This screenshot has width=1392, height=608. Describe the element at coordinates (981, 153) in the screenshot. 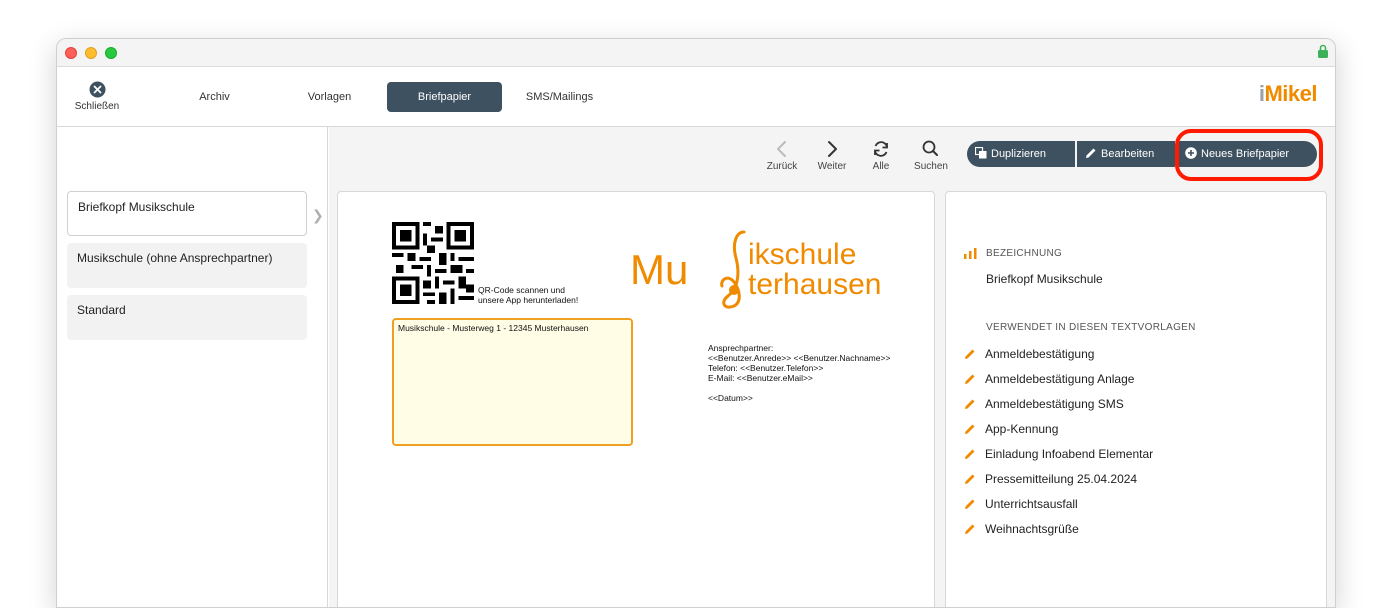

I see `duplicate-icon` at that location.